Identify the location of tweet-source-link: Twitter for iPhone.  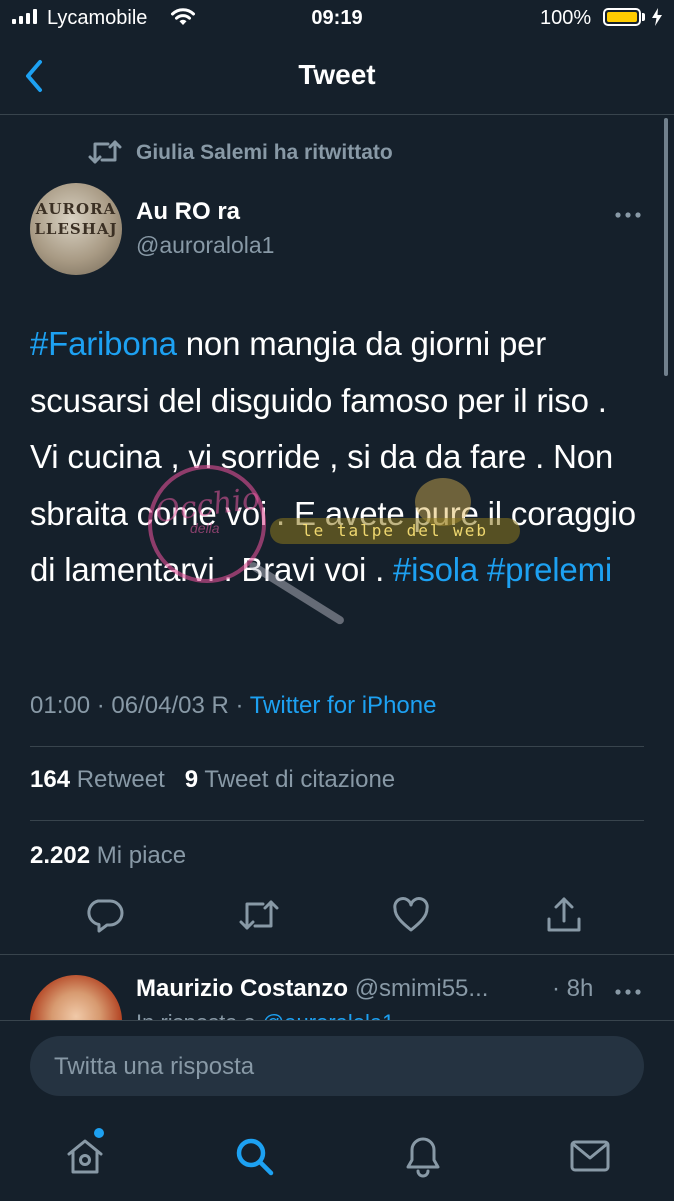
(343, 705).